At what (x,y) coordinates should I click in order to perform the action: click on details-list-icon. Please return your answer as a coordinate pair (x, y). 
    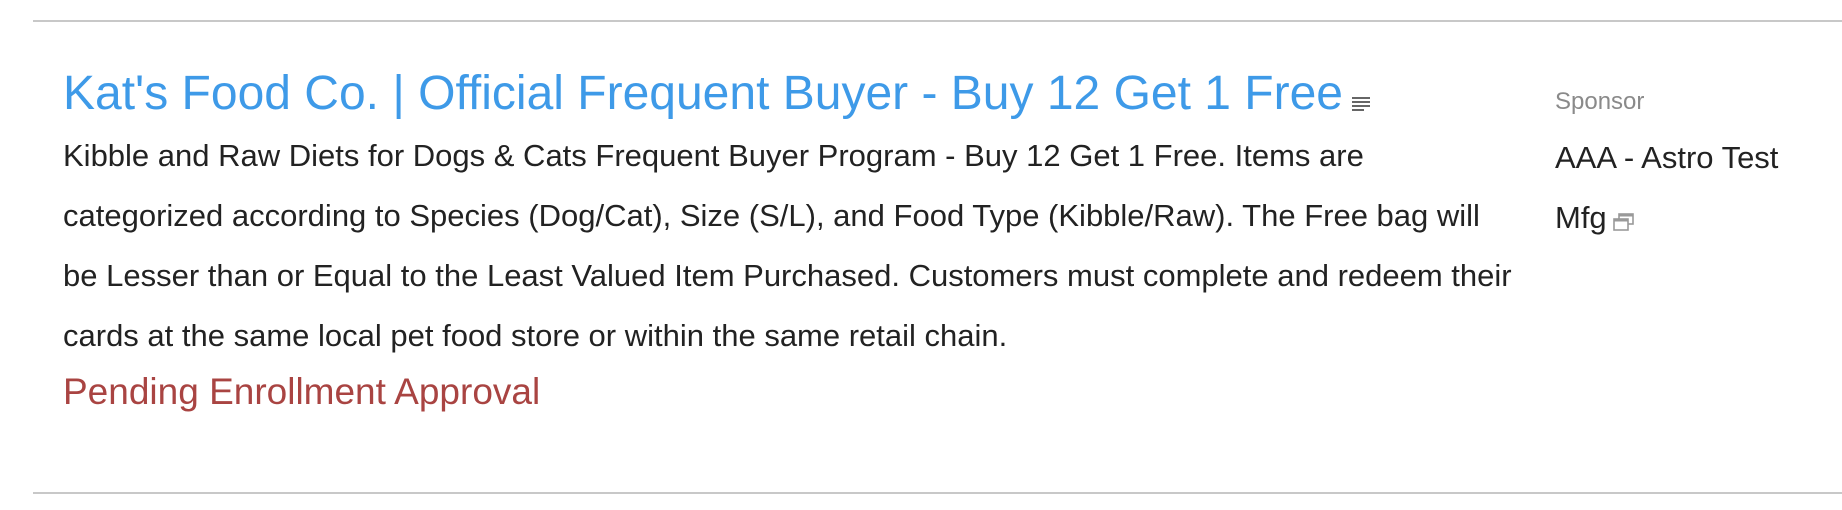
    Looking at the image, I should click on (1361, 103).